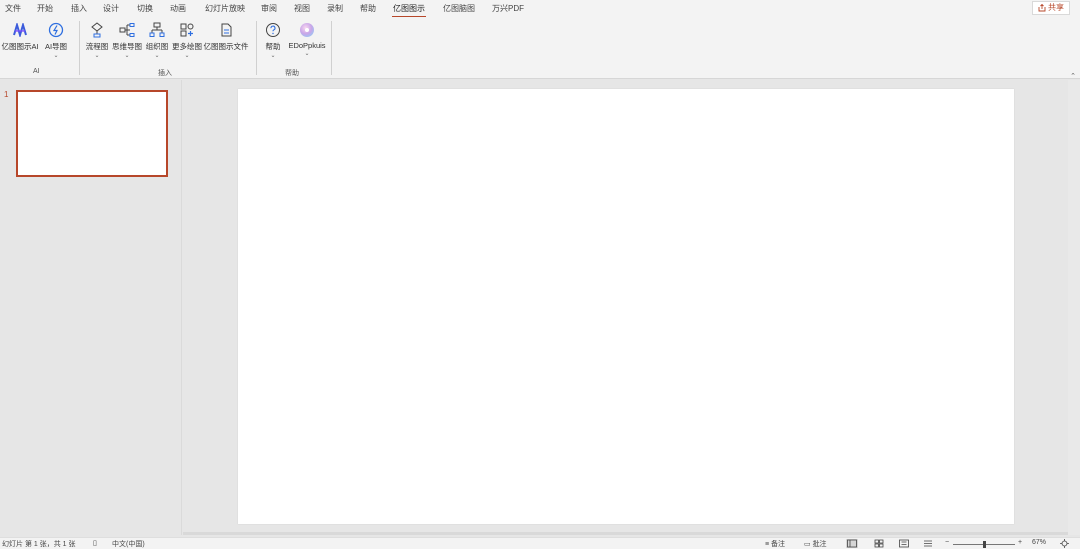 The image size is (1080, 549). What do you see at coordinates (335, 8) in the screenshot?
I see `tab-record: 录制` at bounding box center [335, 8].